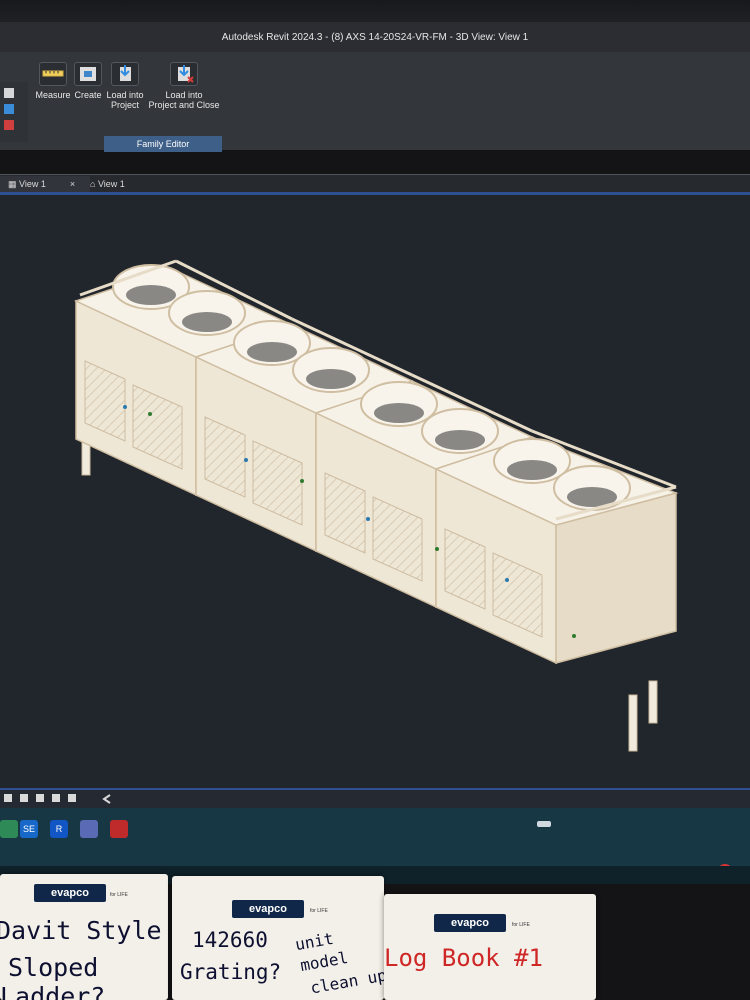  I want to click on note-text-line1: Log Book #1, so click(463, 958).